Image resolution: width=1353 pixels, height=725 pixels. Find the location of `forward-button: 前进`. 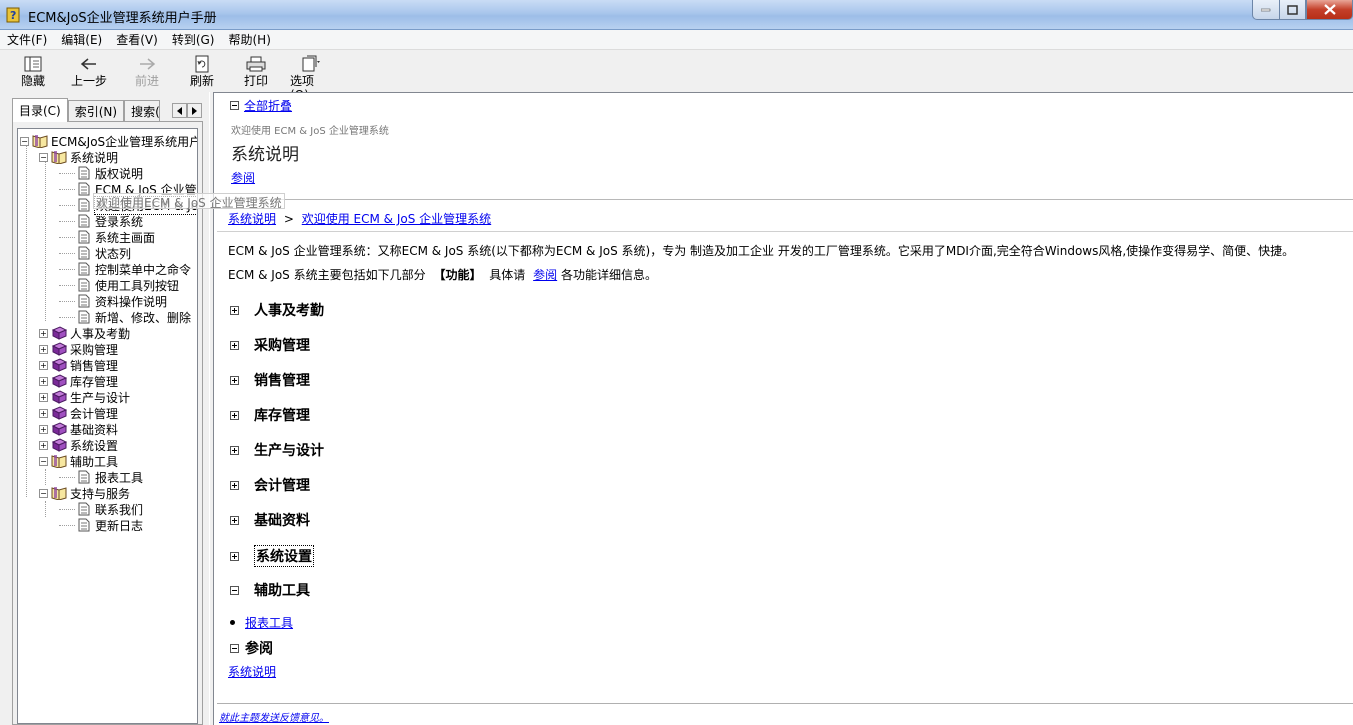

forward-button: 前进 is located at coordinates (147, 71).